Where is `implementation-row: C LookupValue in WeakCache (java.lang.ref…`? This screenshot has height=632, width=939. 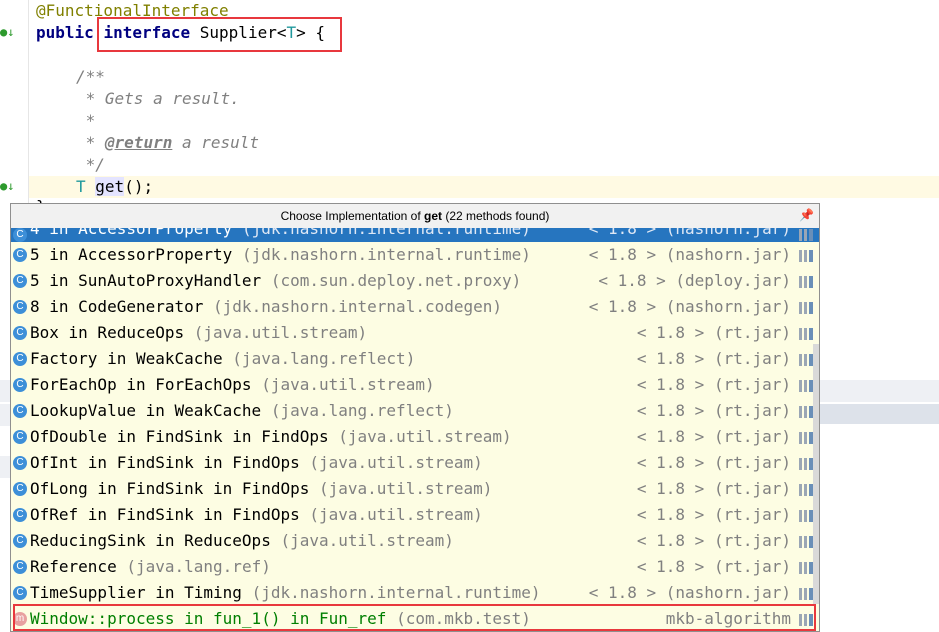 implementation-row: C LookupValue in WeakCache (java.lang.ref… is located at coordinates (415, 411).